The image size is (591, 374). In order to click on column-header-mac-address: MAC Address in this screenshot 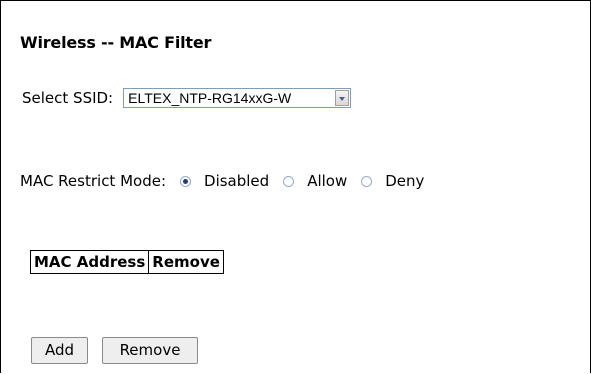, I will do `click(89, 262)`.